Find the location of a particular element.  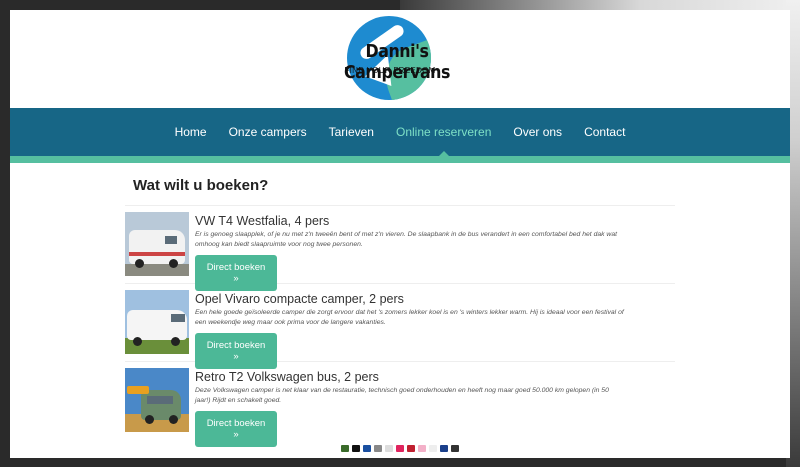

brand-tagline: FIND YOUR FREEDOM is located at coordinates (390, 70).